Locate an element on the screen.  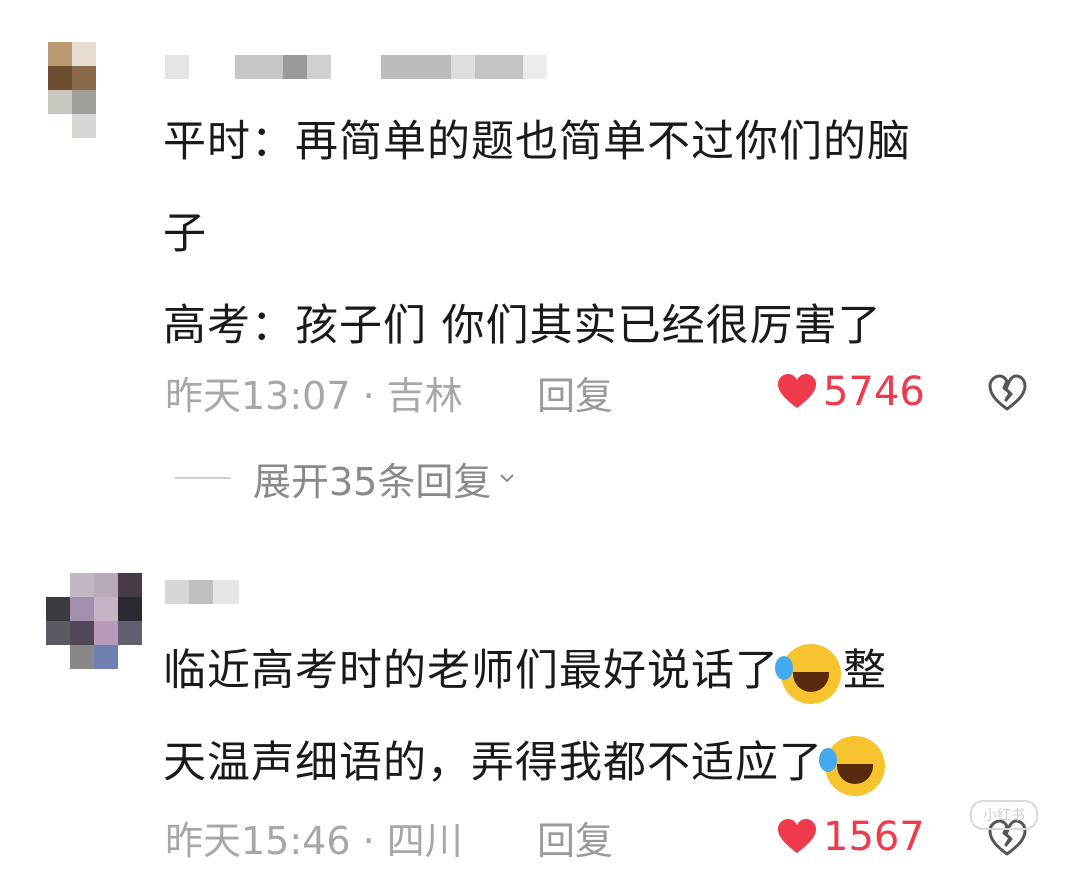
like-button: 5746 is located at coordinates (851, 392).